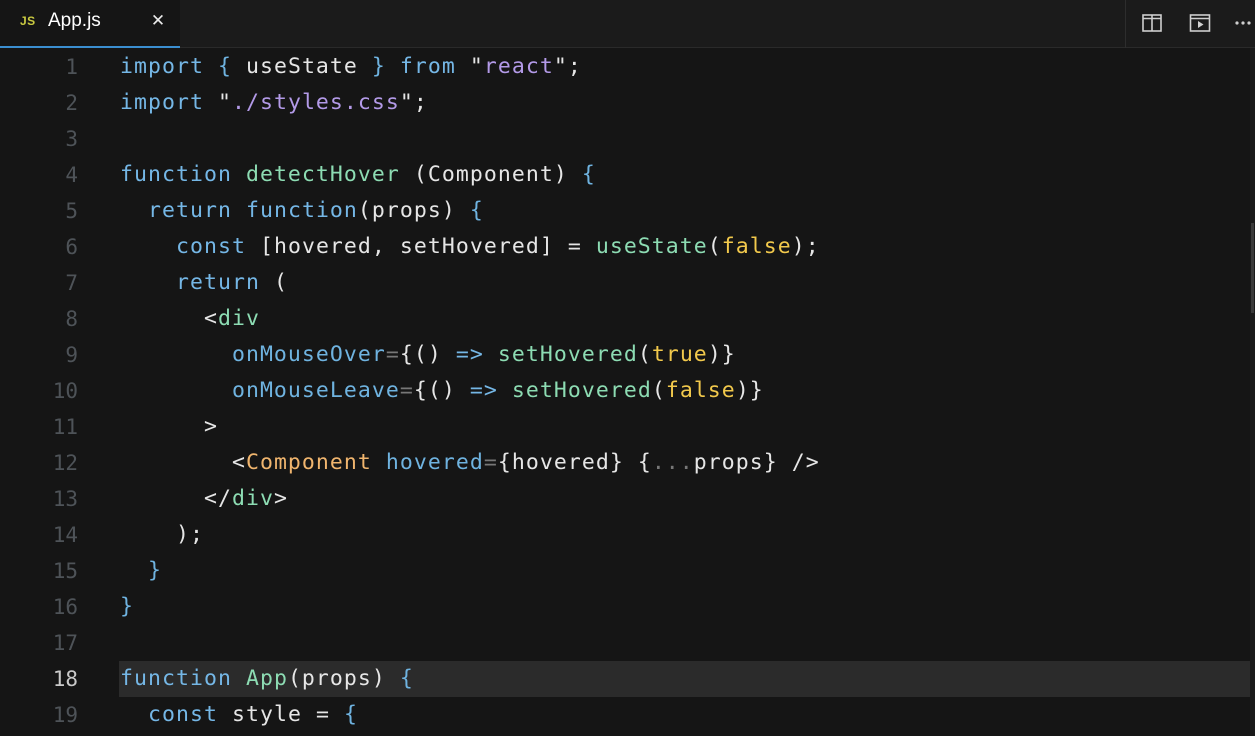 Image resolution: width=1255 pixels, height=736 pixels. I want to click on code-line: 15 }, so click(627, 571).